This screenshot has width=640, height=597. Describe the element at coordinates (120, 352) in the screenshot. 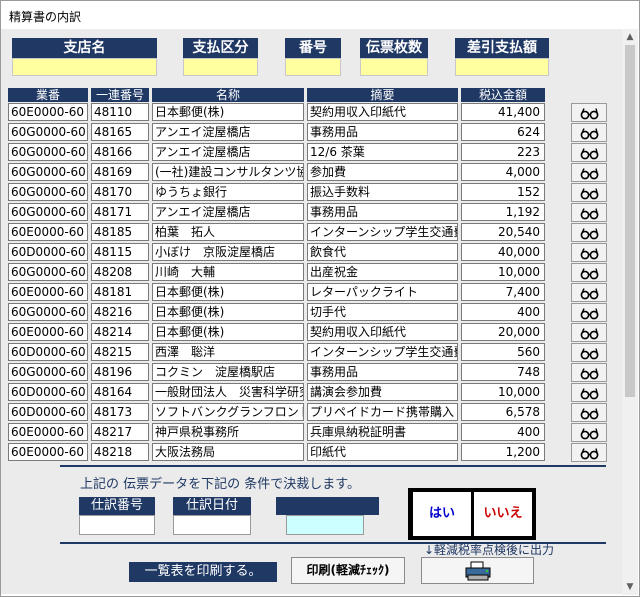

I see `cell-seq: 48215` at that location.